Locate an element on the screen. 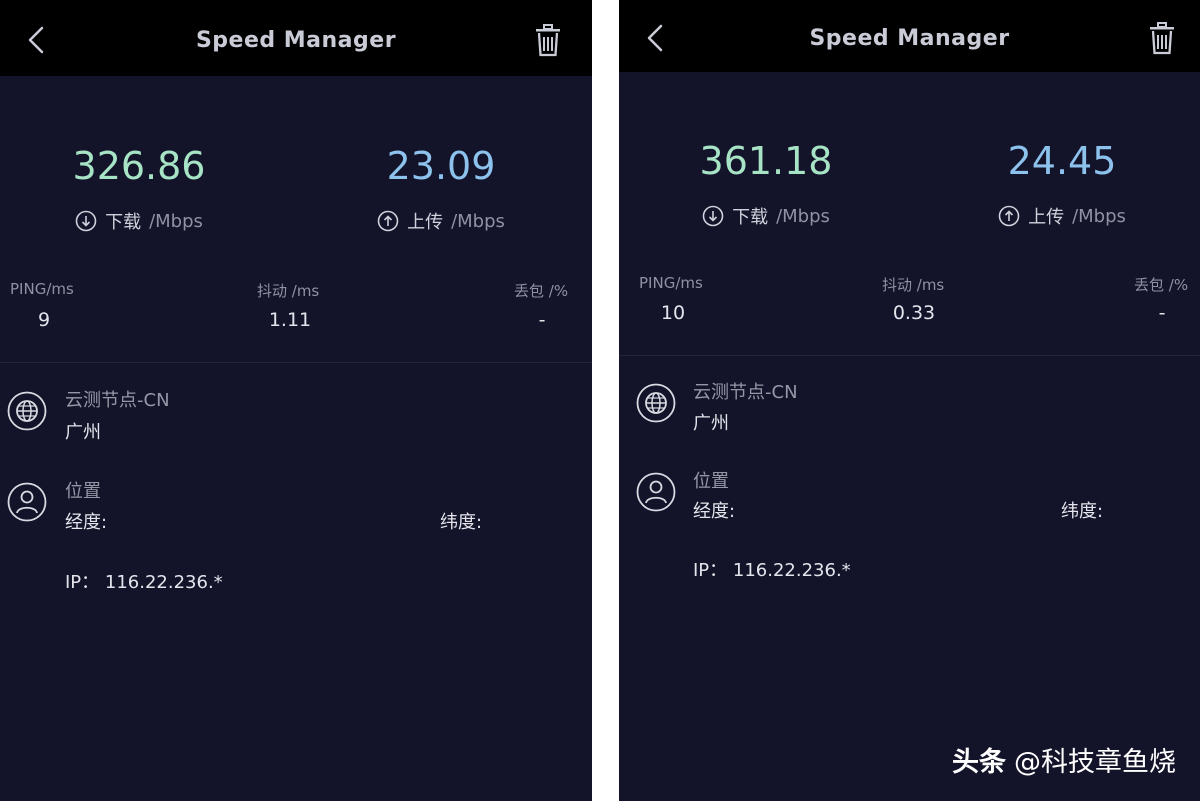 The height and width of the screenshot is (801, 1200). watermark-brand: 头条 is located at coordinates (979, 762).